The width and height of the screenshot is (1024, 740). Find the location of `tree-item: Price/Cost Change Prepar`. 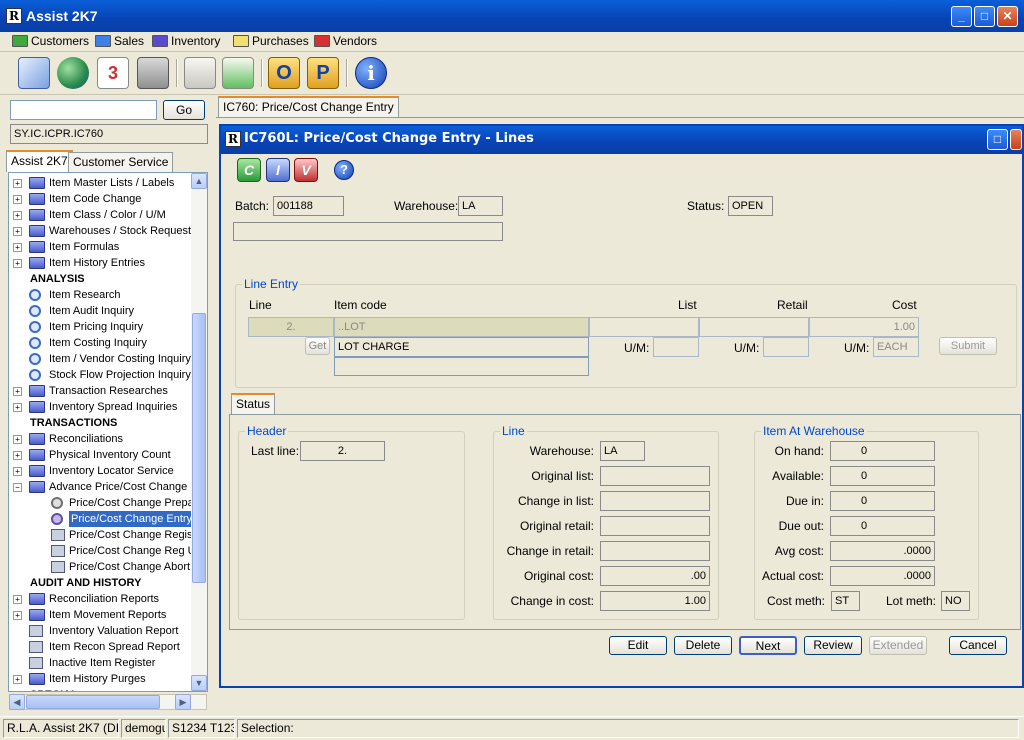

tree-item: Price/Cost Change Prepar is located at coordinates (108, 503).